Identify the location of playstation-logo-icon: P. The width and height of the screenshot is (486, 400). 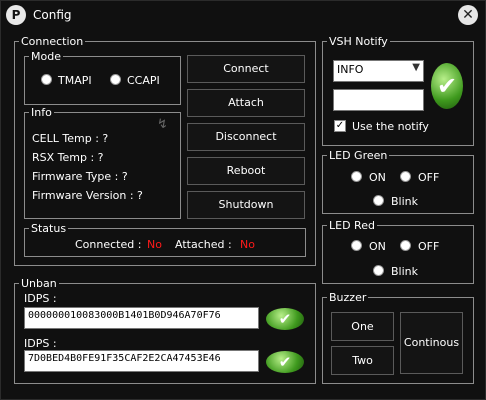
(16, 15).